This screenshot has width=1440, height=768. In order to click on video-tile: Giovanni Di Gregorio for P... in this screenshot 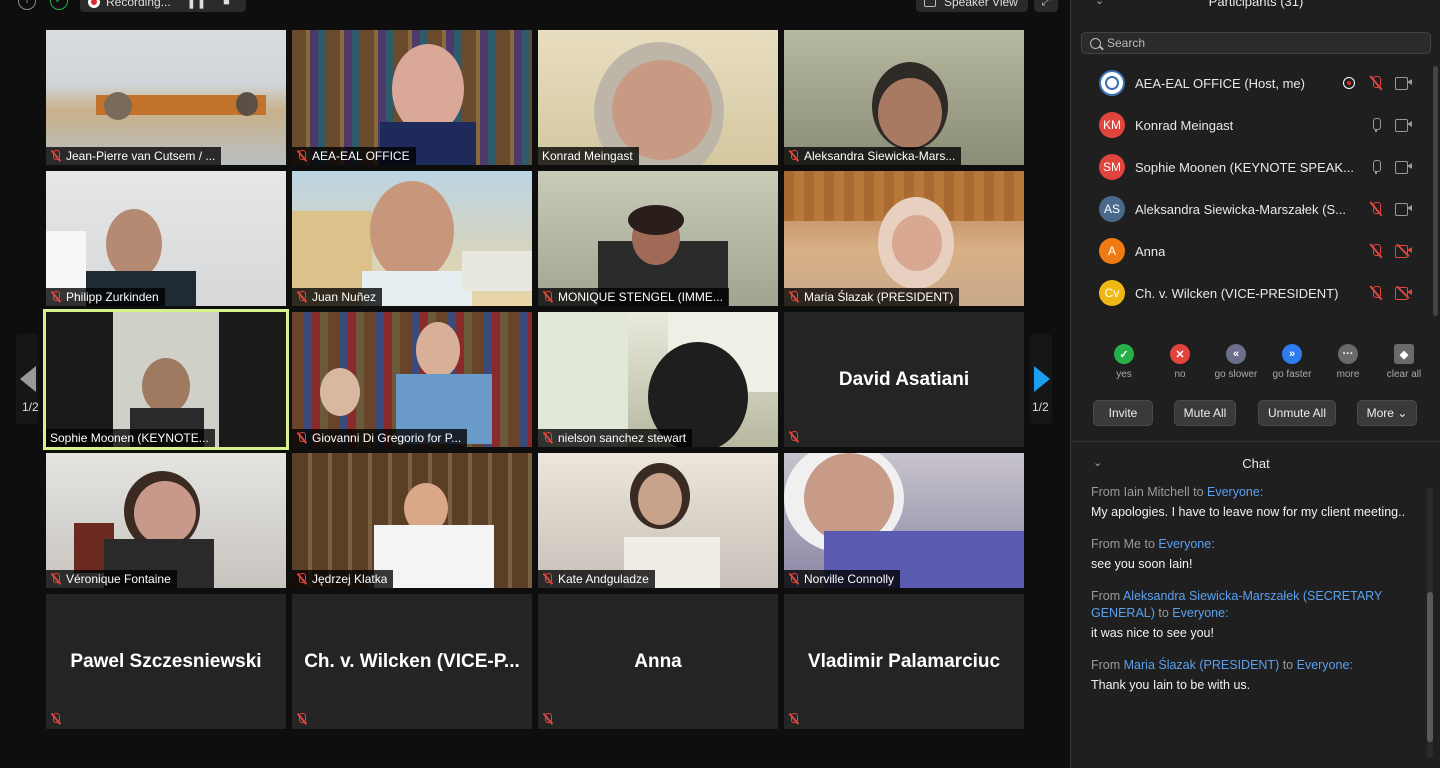, I will do `click(412, 379)`.